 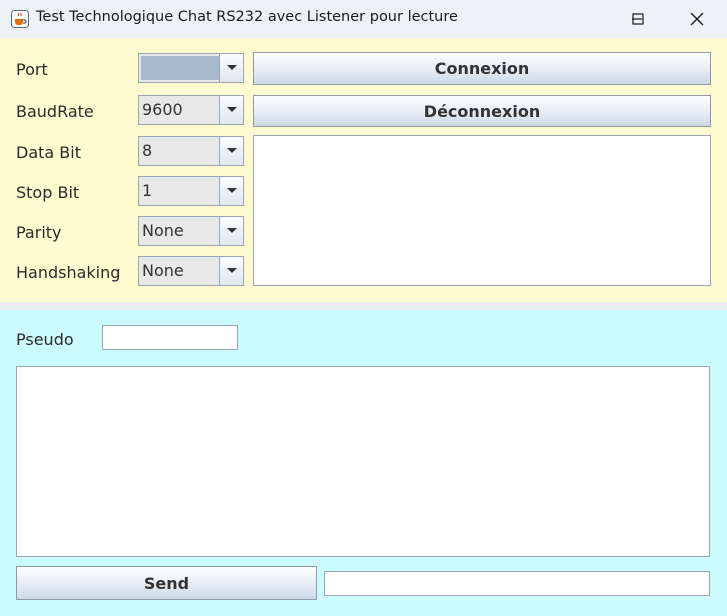 I want to click on handshaking-dropdown-button, so click(x=231, y=271).